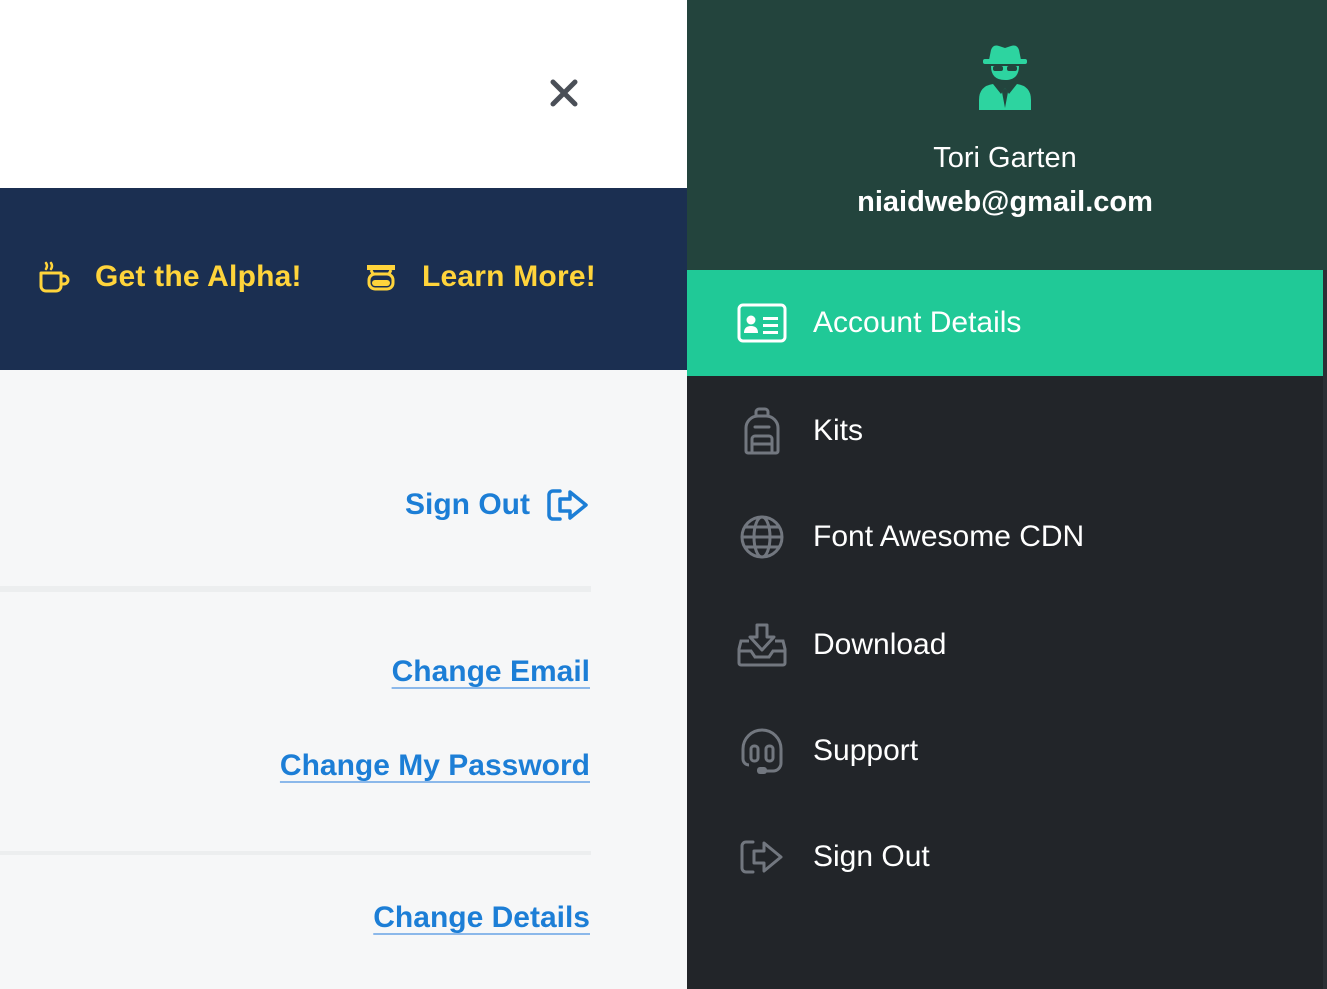 Image resolution: width=1327 pixels, height=989 pixels. I want to click on drawer-scroll-edge, so click(1325, 629).